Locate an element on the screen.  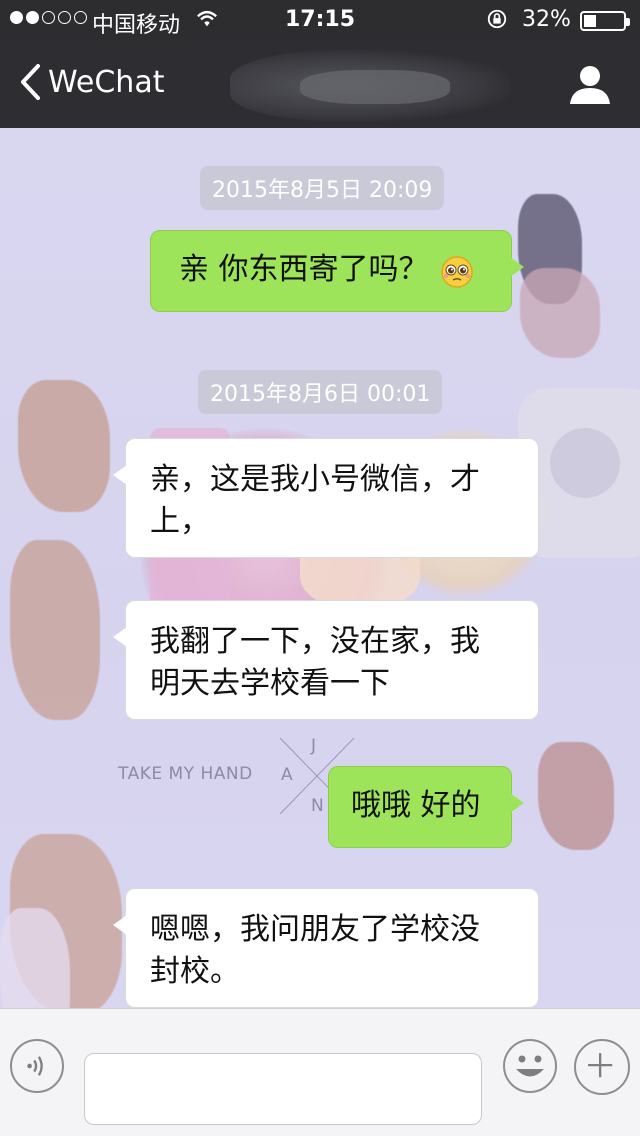
battery-icon is located at coordinates (605, 21).